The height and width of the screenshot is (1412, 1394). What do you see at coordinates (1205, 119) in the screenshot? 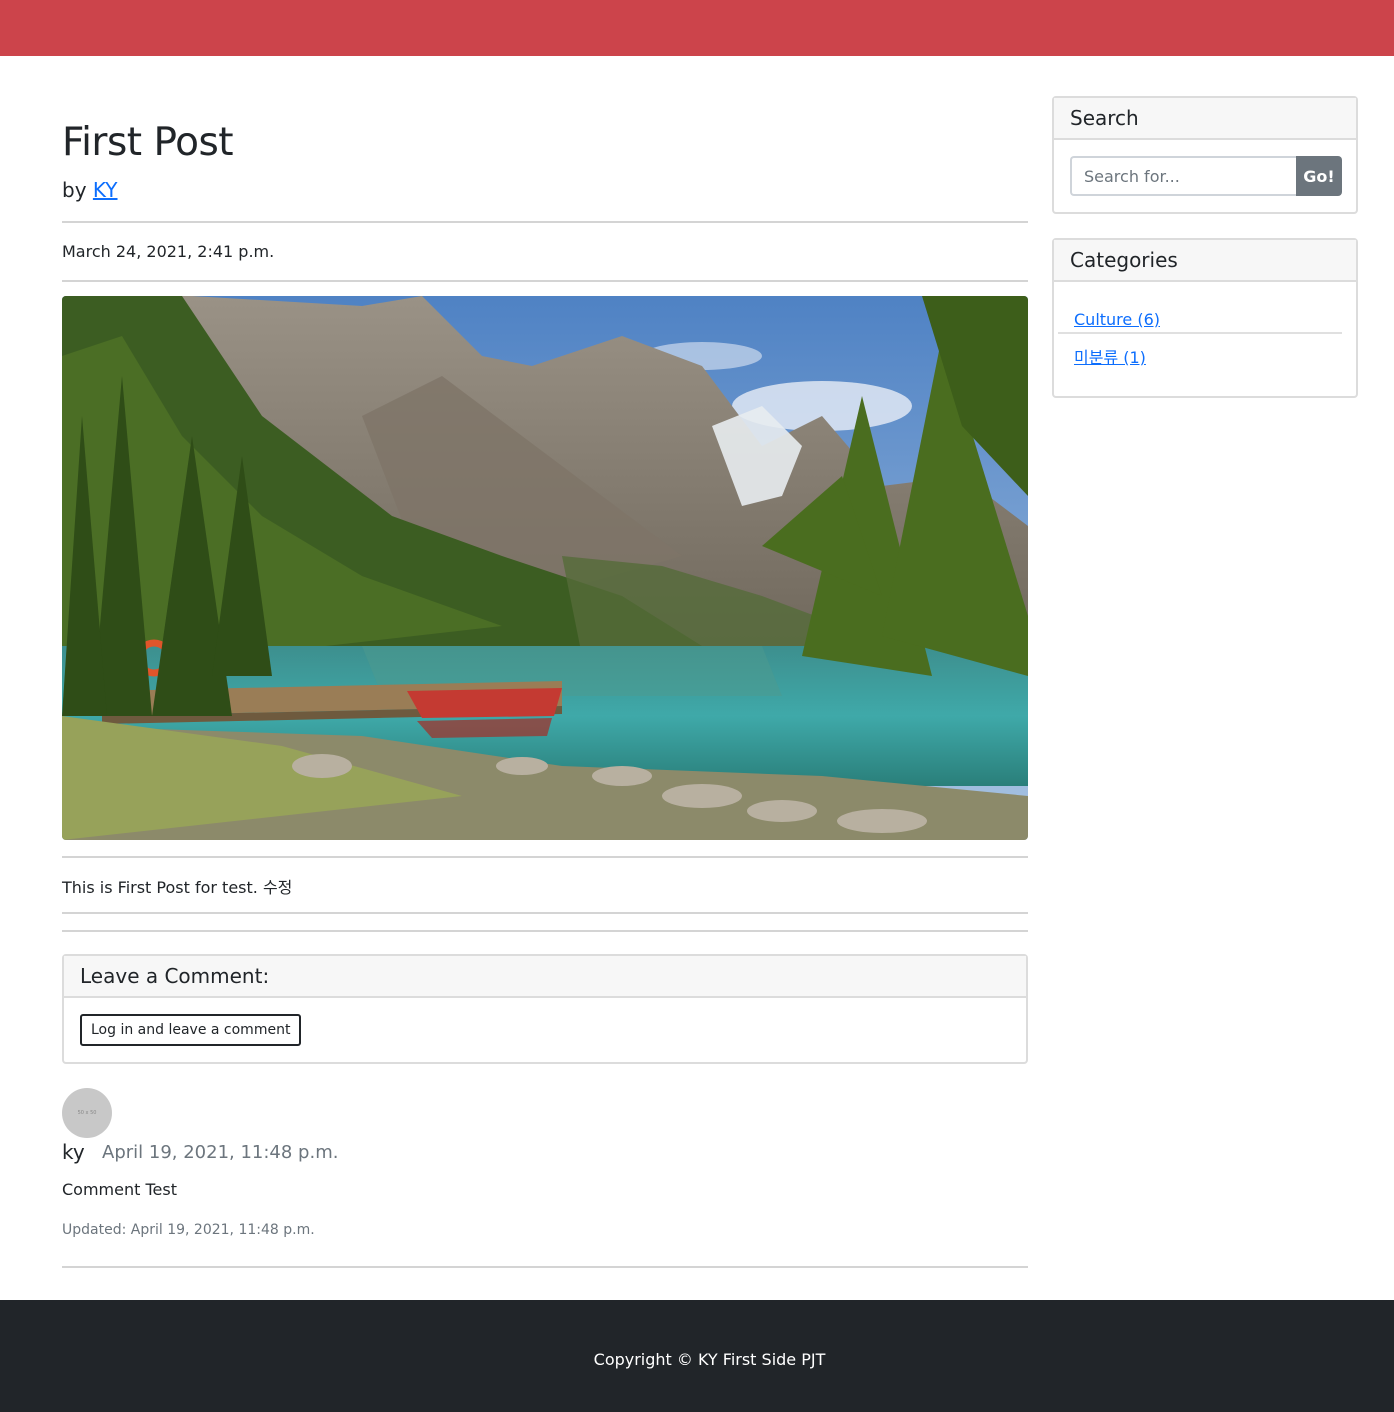
I see `search-widget-header: Search` at bounding box center [1205, 119].